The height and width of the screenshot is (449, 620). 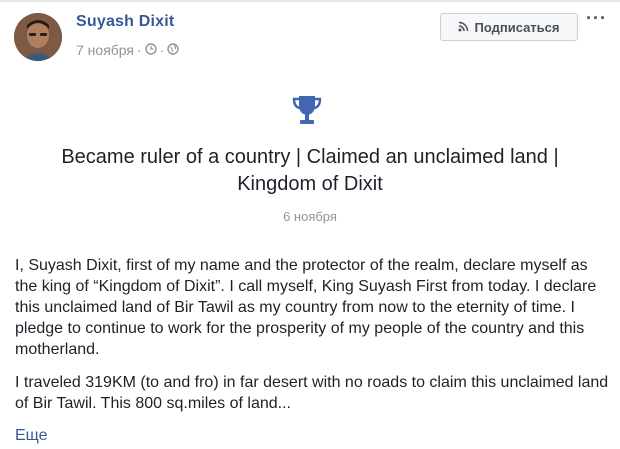 What do you see at coordinates (310, 184) in the screenshot?
I see `life-event-title-line-2: Kingdom of Dixit` at bounding box center [310, 184].